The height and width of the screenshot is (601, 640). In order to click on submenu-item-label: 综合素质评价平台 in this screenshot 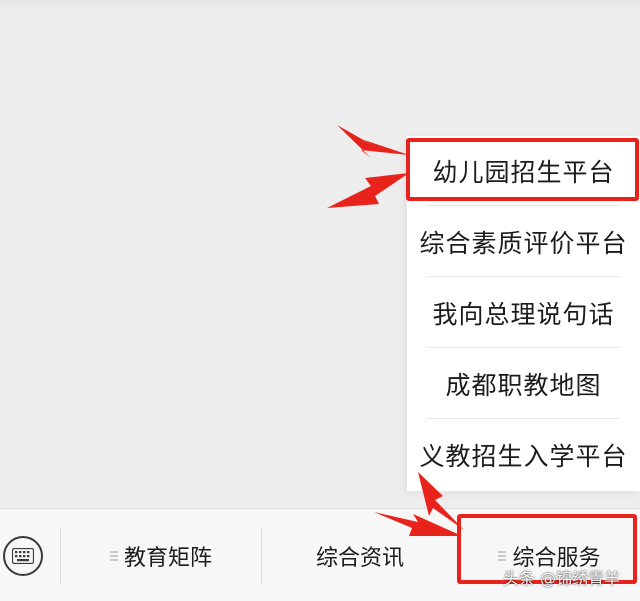, I will do `click(523, 243)`.